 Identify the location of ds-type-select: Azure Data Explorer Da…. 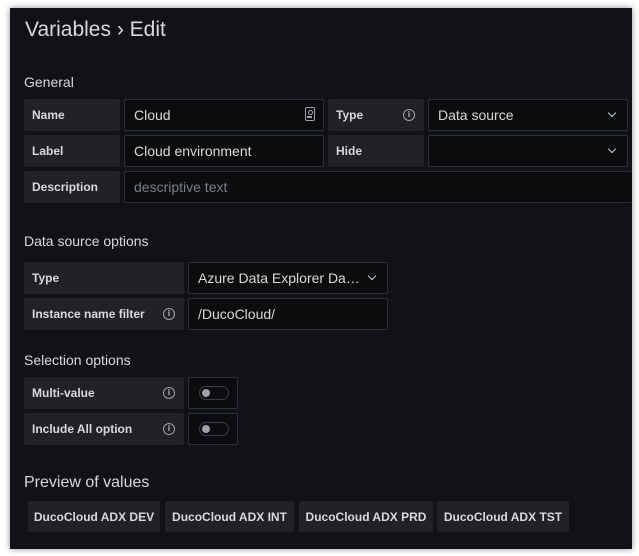
(288, 278).